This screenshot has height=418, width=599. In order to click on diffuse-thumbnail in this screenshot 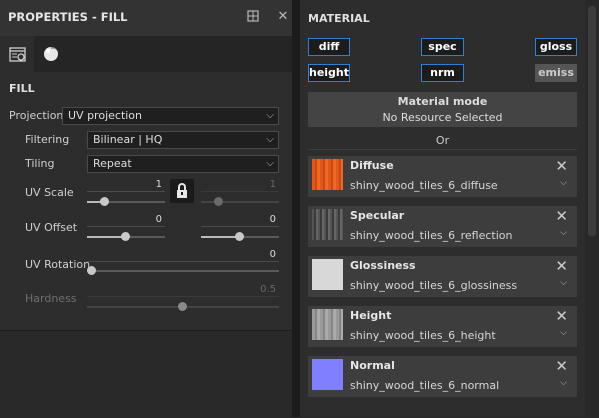, I will do `click(327, 174)`.